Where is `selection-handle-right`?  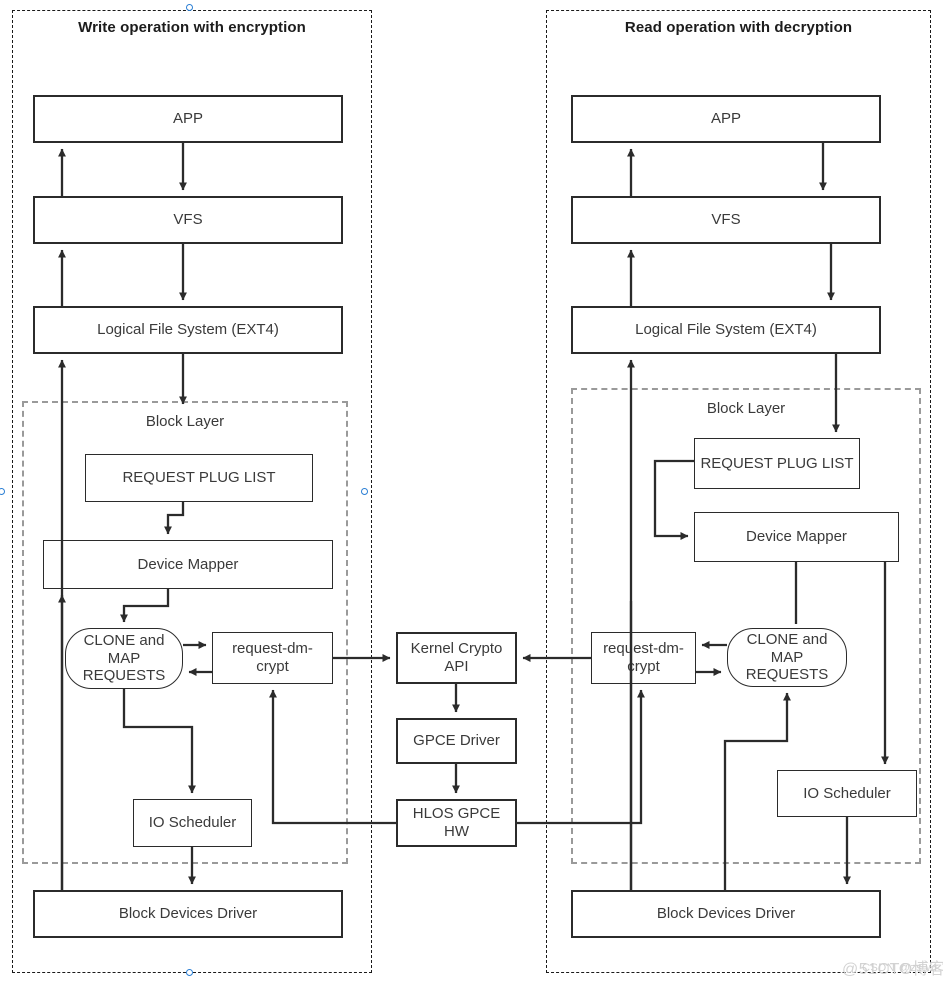 selection-handle-right is located at coordinates (364, 491).